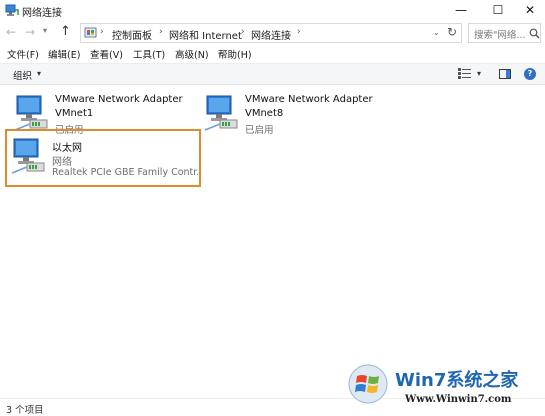 This screenshot has width=545, height=416. I want to click on adapter-status: 网络, so click(62, 162).